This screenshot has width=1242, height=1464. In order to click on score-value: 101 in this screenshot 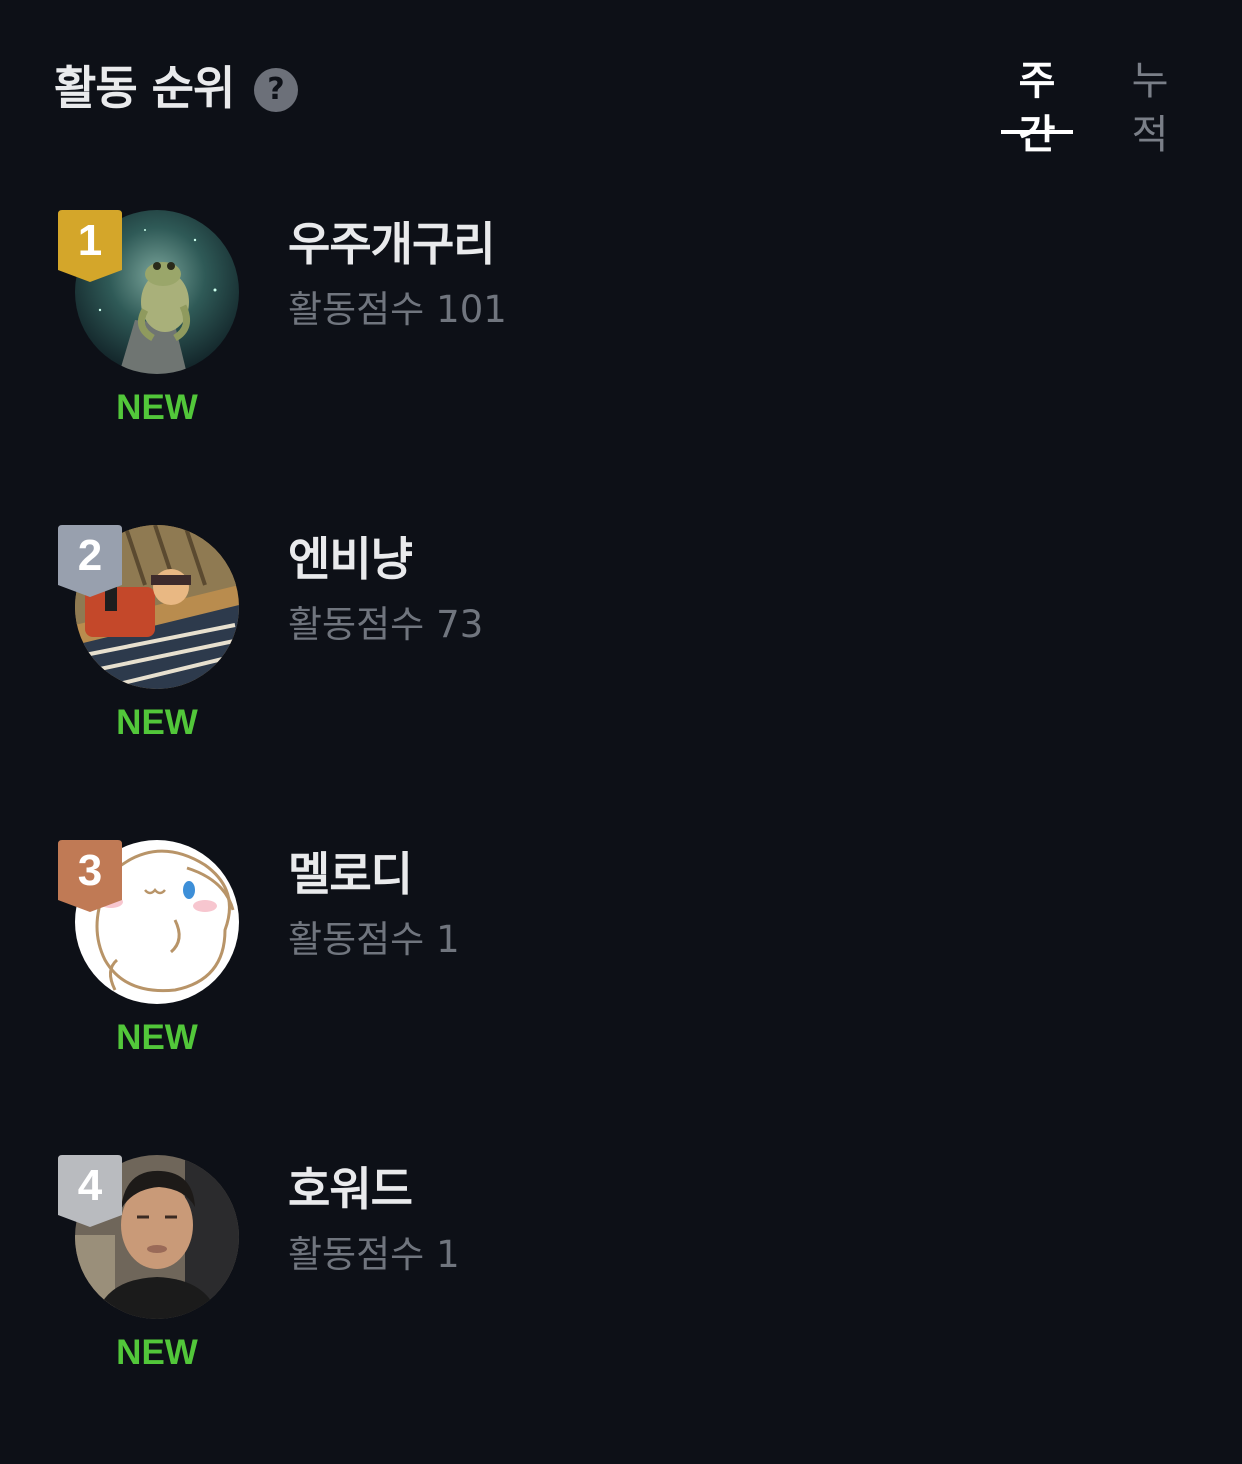, I will do `click(471, 309)`.